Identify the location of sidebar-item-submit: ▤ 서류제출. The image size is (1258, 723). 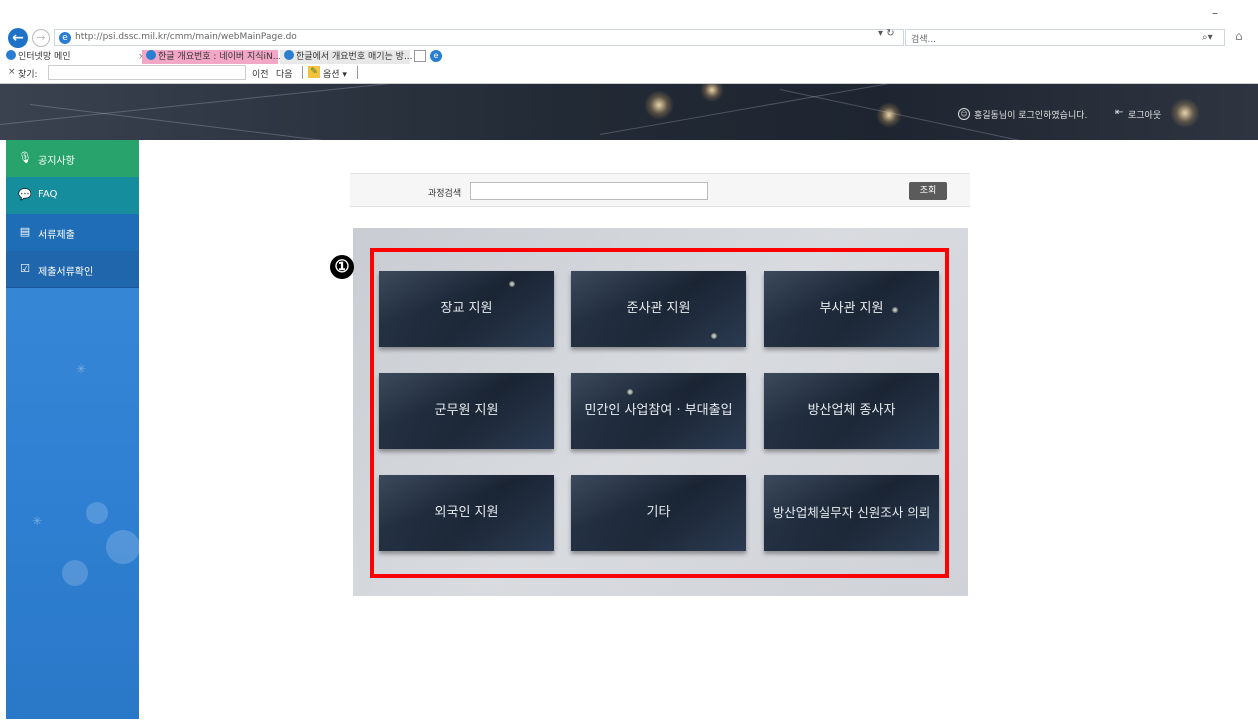
(72, 232).